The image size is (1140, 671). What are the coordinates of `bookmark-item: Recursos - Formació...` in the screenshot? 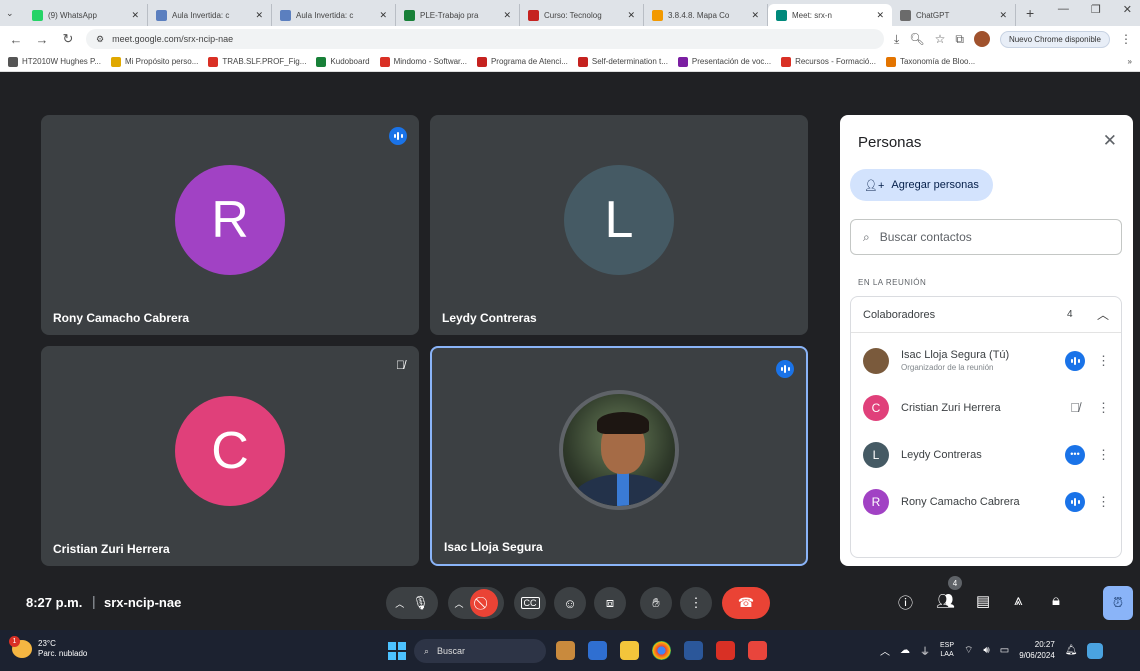 It's located at (828, 61).